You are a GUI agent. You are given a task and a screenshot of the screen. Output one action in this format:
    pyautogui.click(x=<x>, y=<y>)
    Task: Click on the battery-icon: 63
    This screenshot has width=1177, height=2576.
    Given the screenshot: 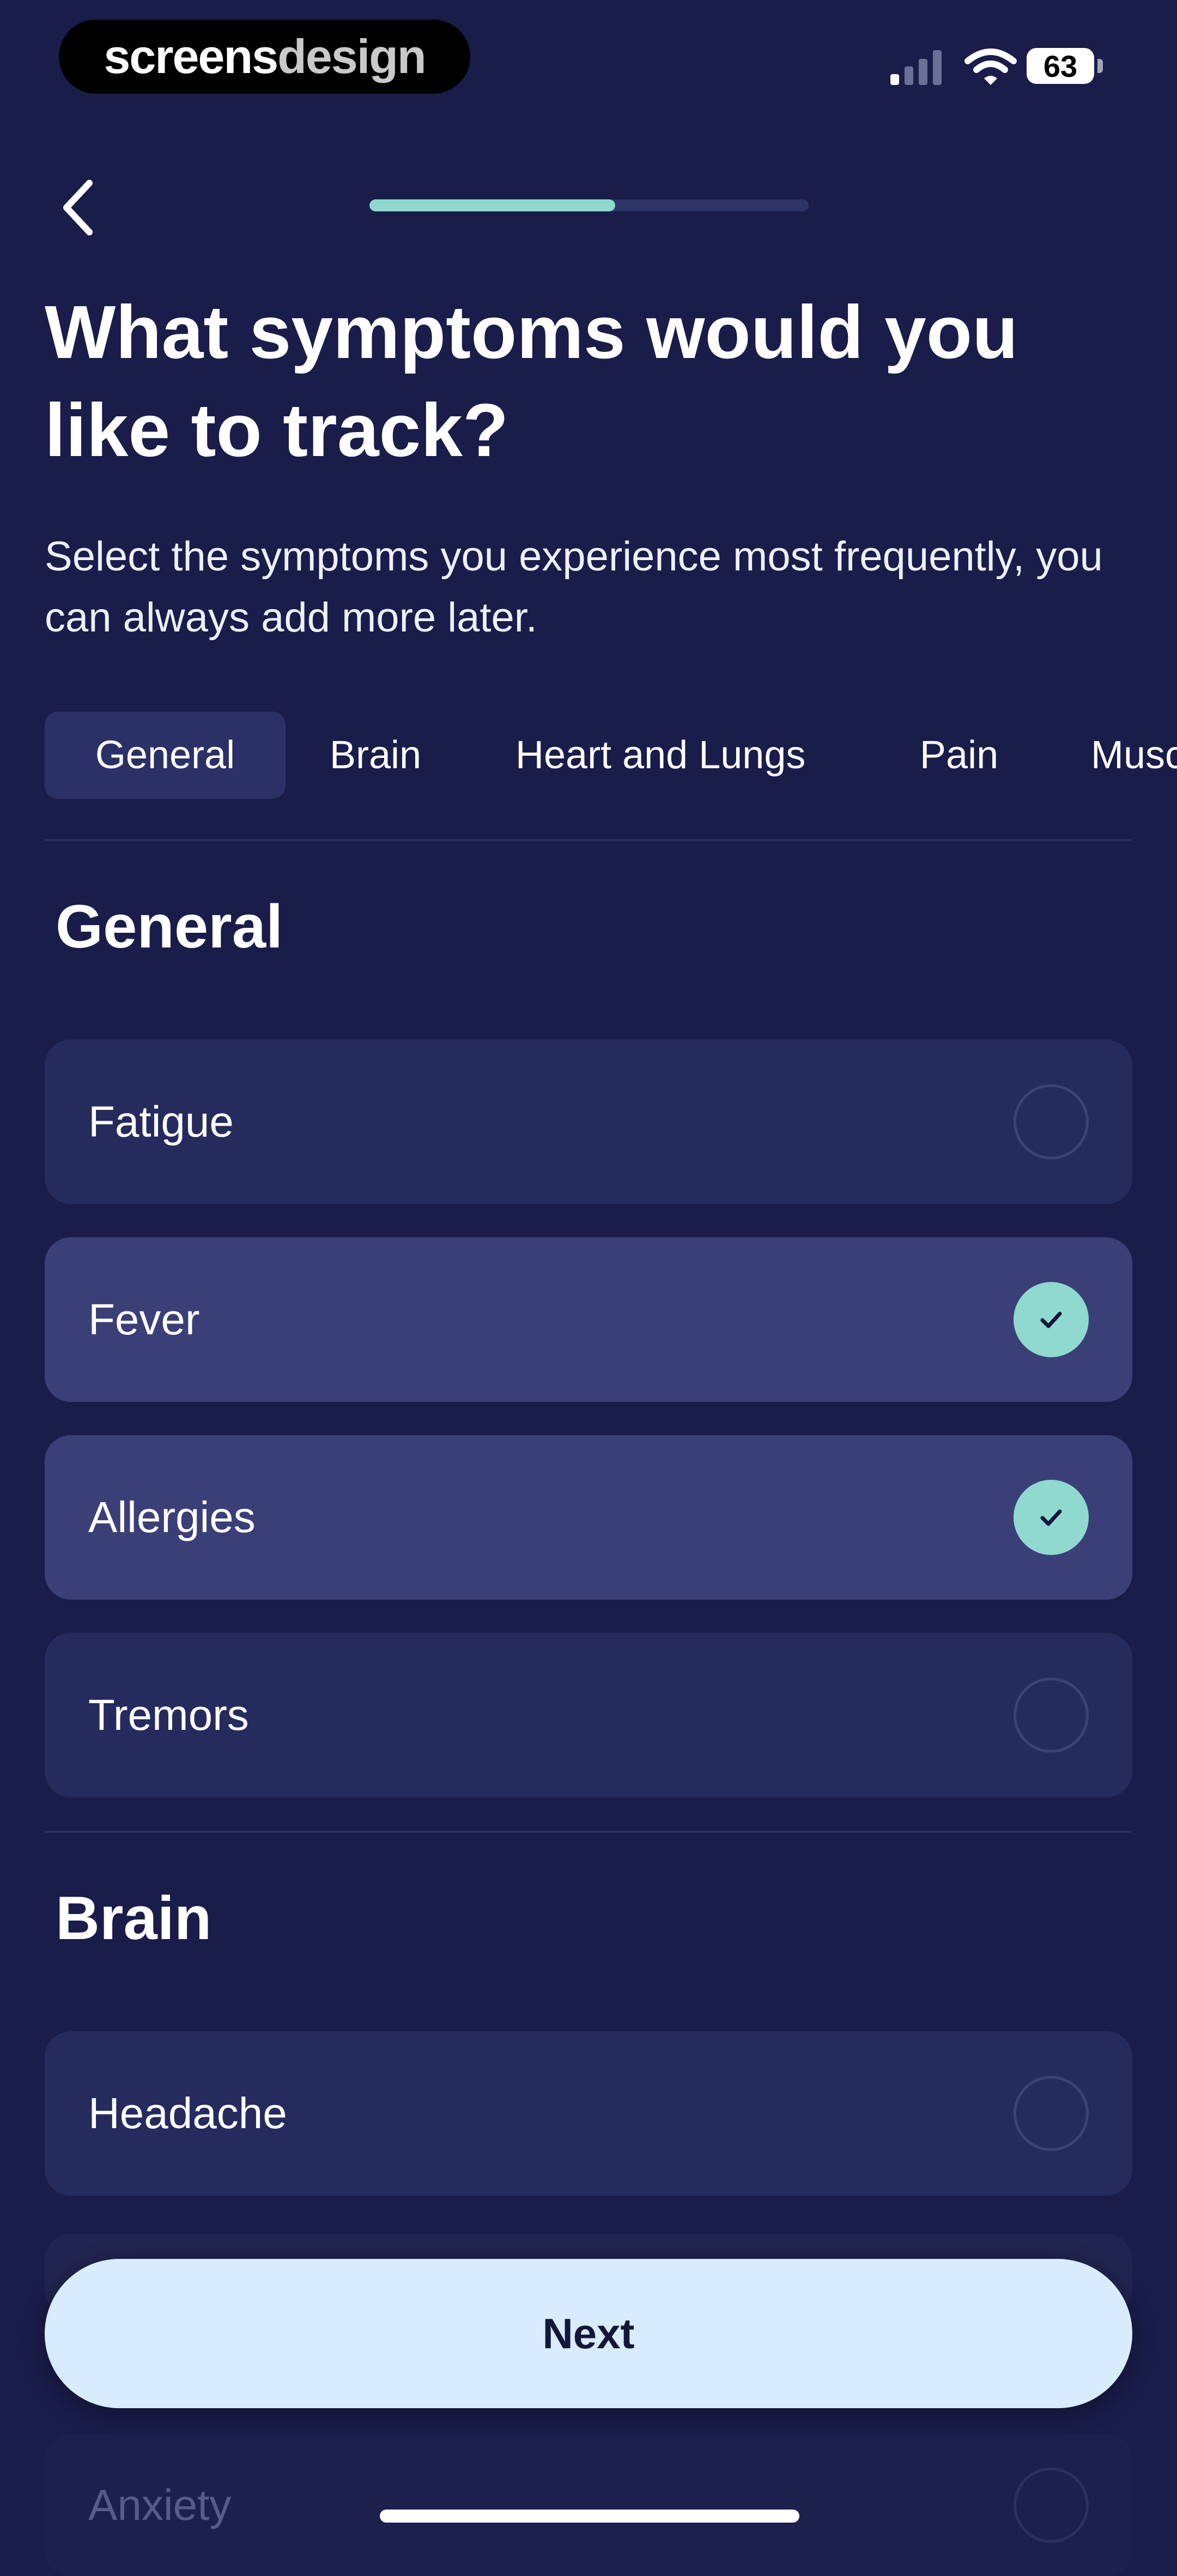 What is the action you would take?
    pyautogui.click(x=1060, y=66)
    